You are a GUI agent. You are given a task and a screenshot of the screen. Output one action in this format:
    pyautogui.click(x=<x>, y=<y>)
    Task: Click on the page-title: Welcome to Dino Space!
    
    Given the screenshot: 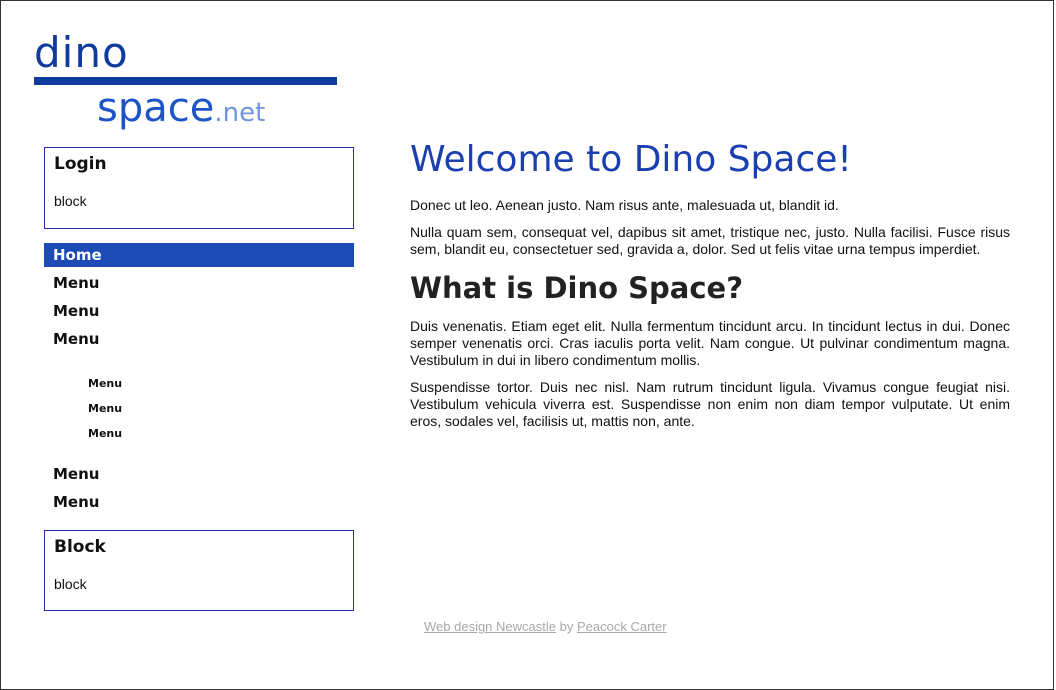 What is the action you would take?
    pyautogui.click(x=631, y=159)
    